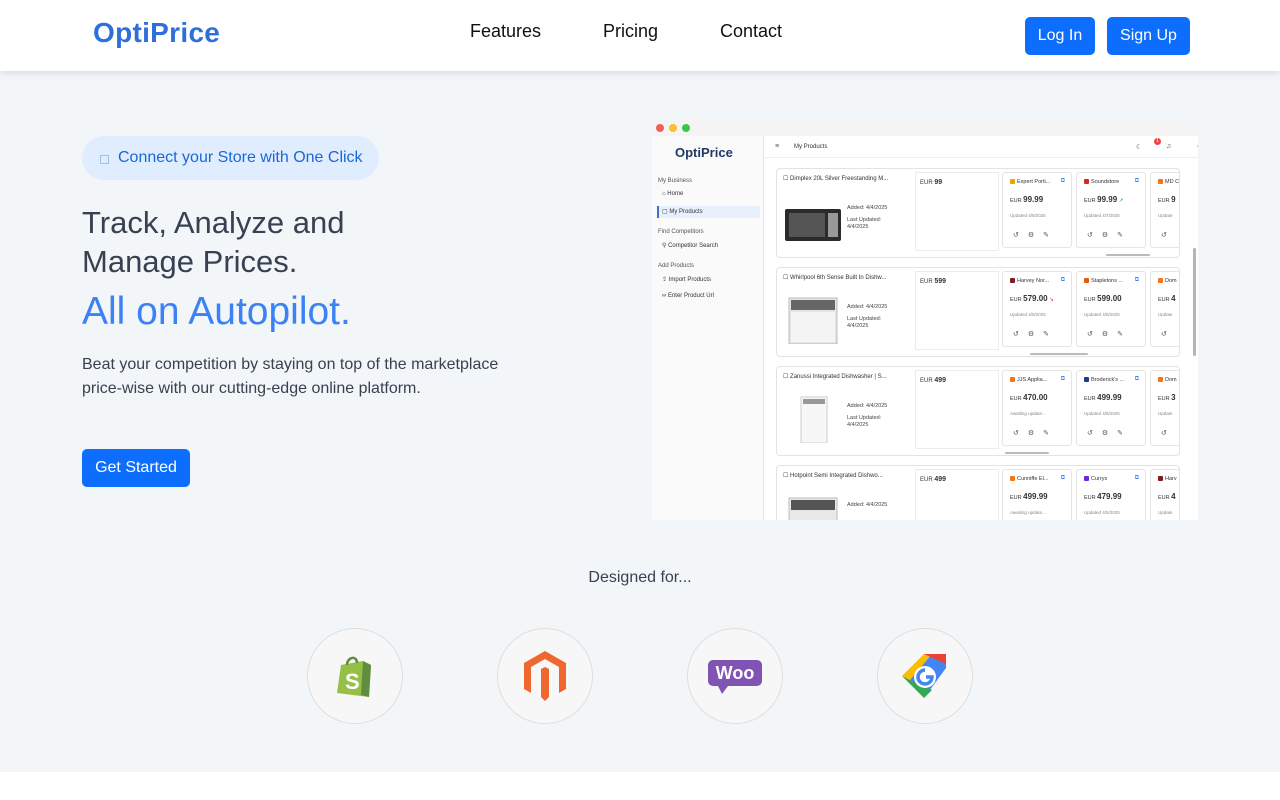  What do you see at coordinates (1164, 309) in the screenshot?
I see `competitor-card: Dom EUR 4 Update ↺` at bounding box center [1164, 309].